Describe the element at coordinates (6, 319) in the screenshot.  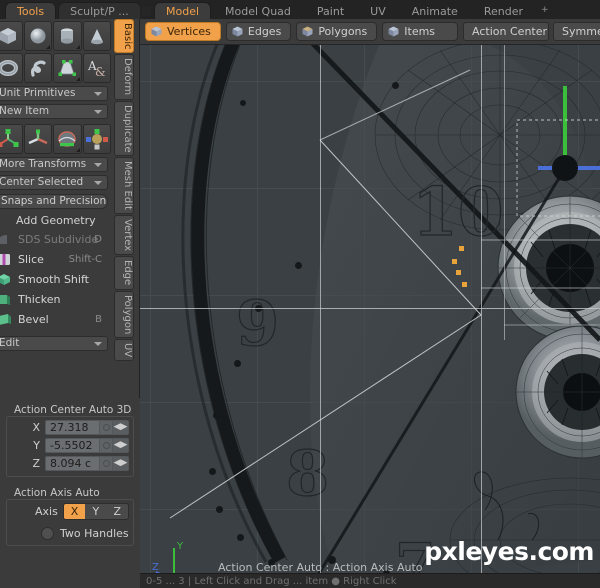
I see `bevel-icon` at that location.